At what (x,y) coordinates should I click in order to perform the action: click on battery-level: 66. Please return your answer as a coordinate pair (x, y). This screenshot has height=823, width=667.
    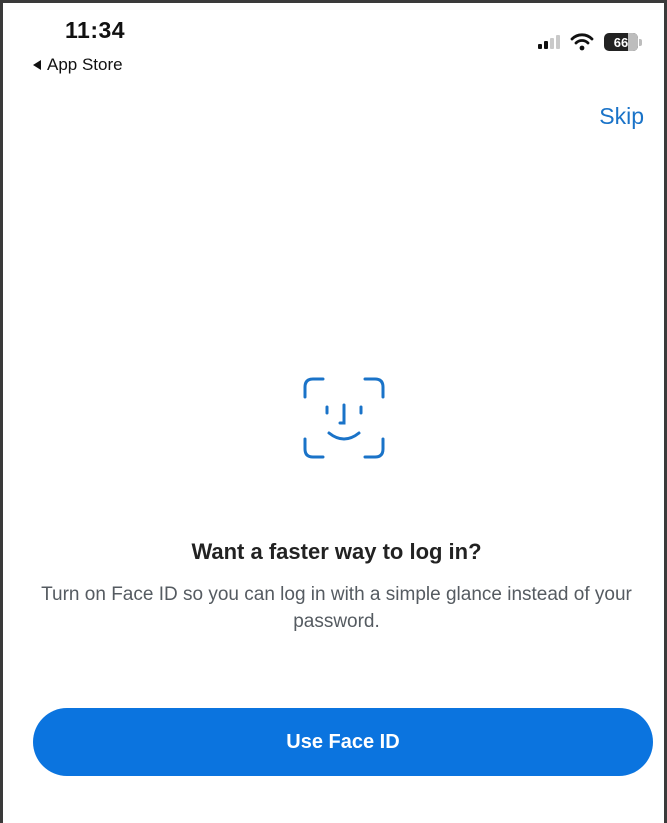
    Looking at the image, I should click on (621, 42).